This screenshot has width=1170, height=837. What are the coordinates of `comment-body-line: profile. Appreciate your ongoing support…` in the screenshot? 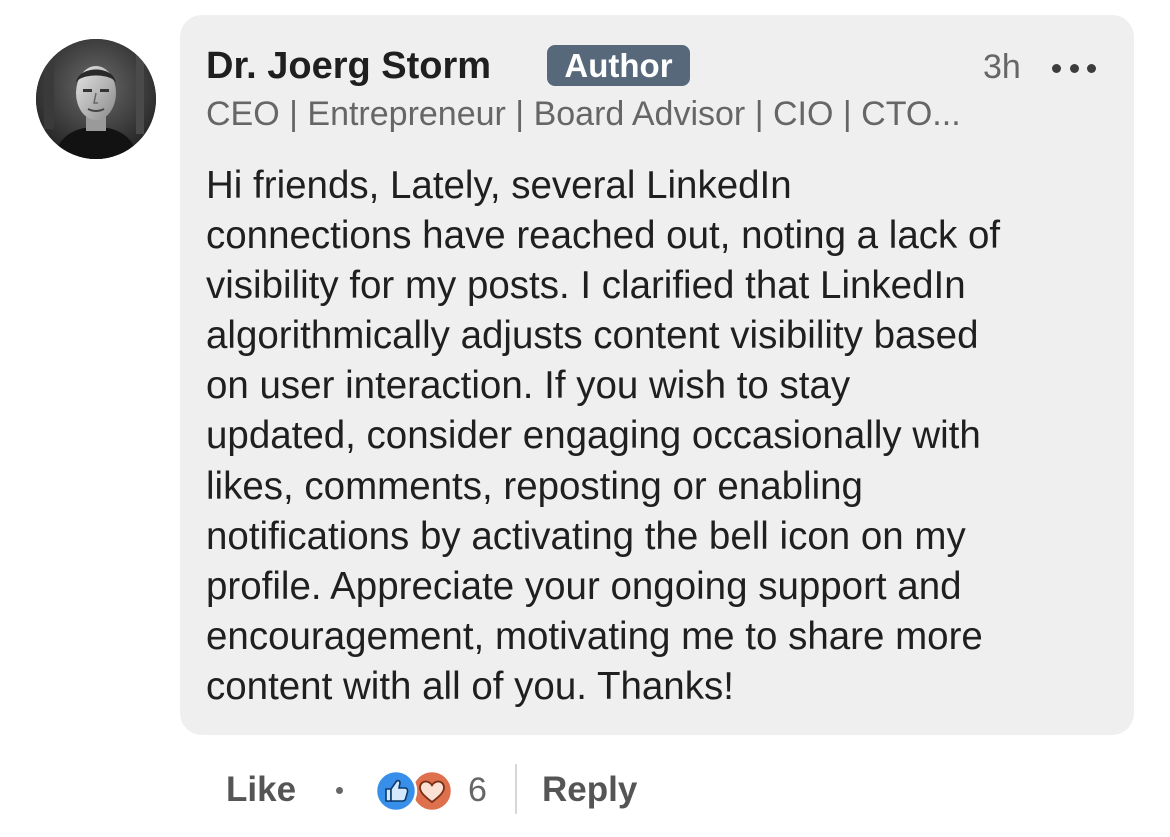 It's located at (584, 586).